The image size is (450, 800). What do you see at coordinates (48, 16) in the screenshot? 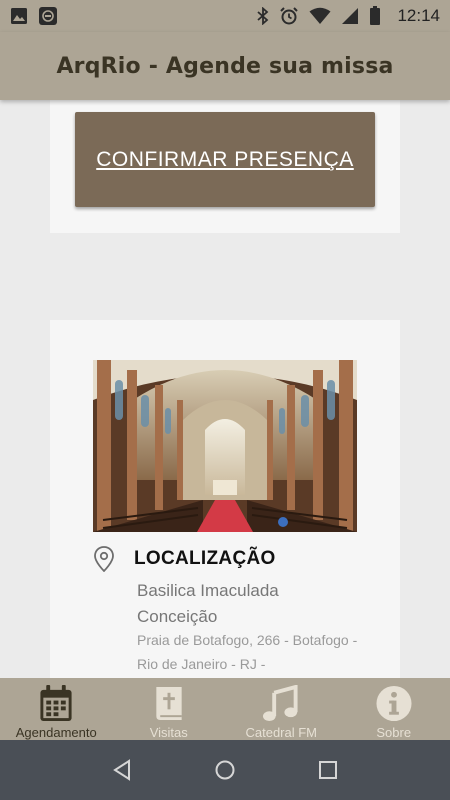
I see `notification-app-icon` at bounding box center [48, 16].